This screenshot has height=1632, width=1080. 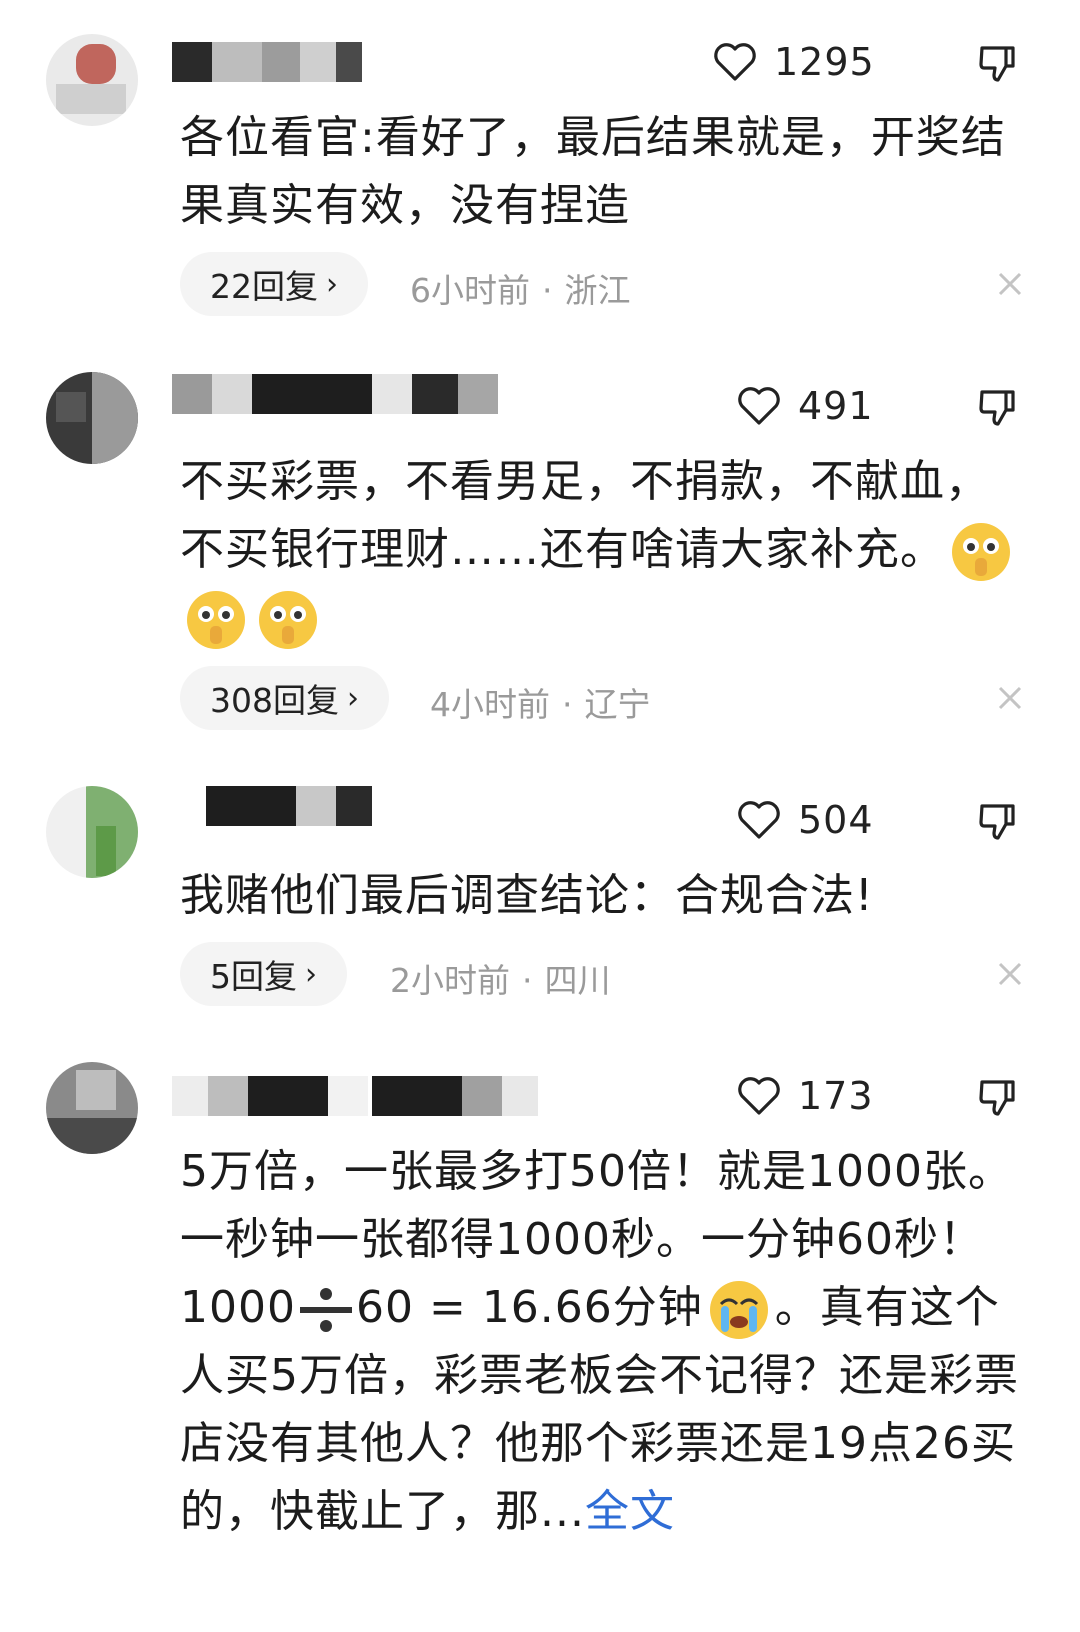 I want to click on comment-text: 不买彩票，不看男足，不捐款，不献血，不买银行理财……还有啥请大家补充。, so click(x=605, y=550).